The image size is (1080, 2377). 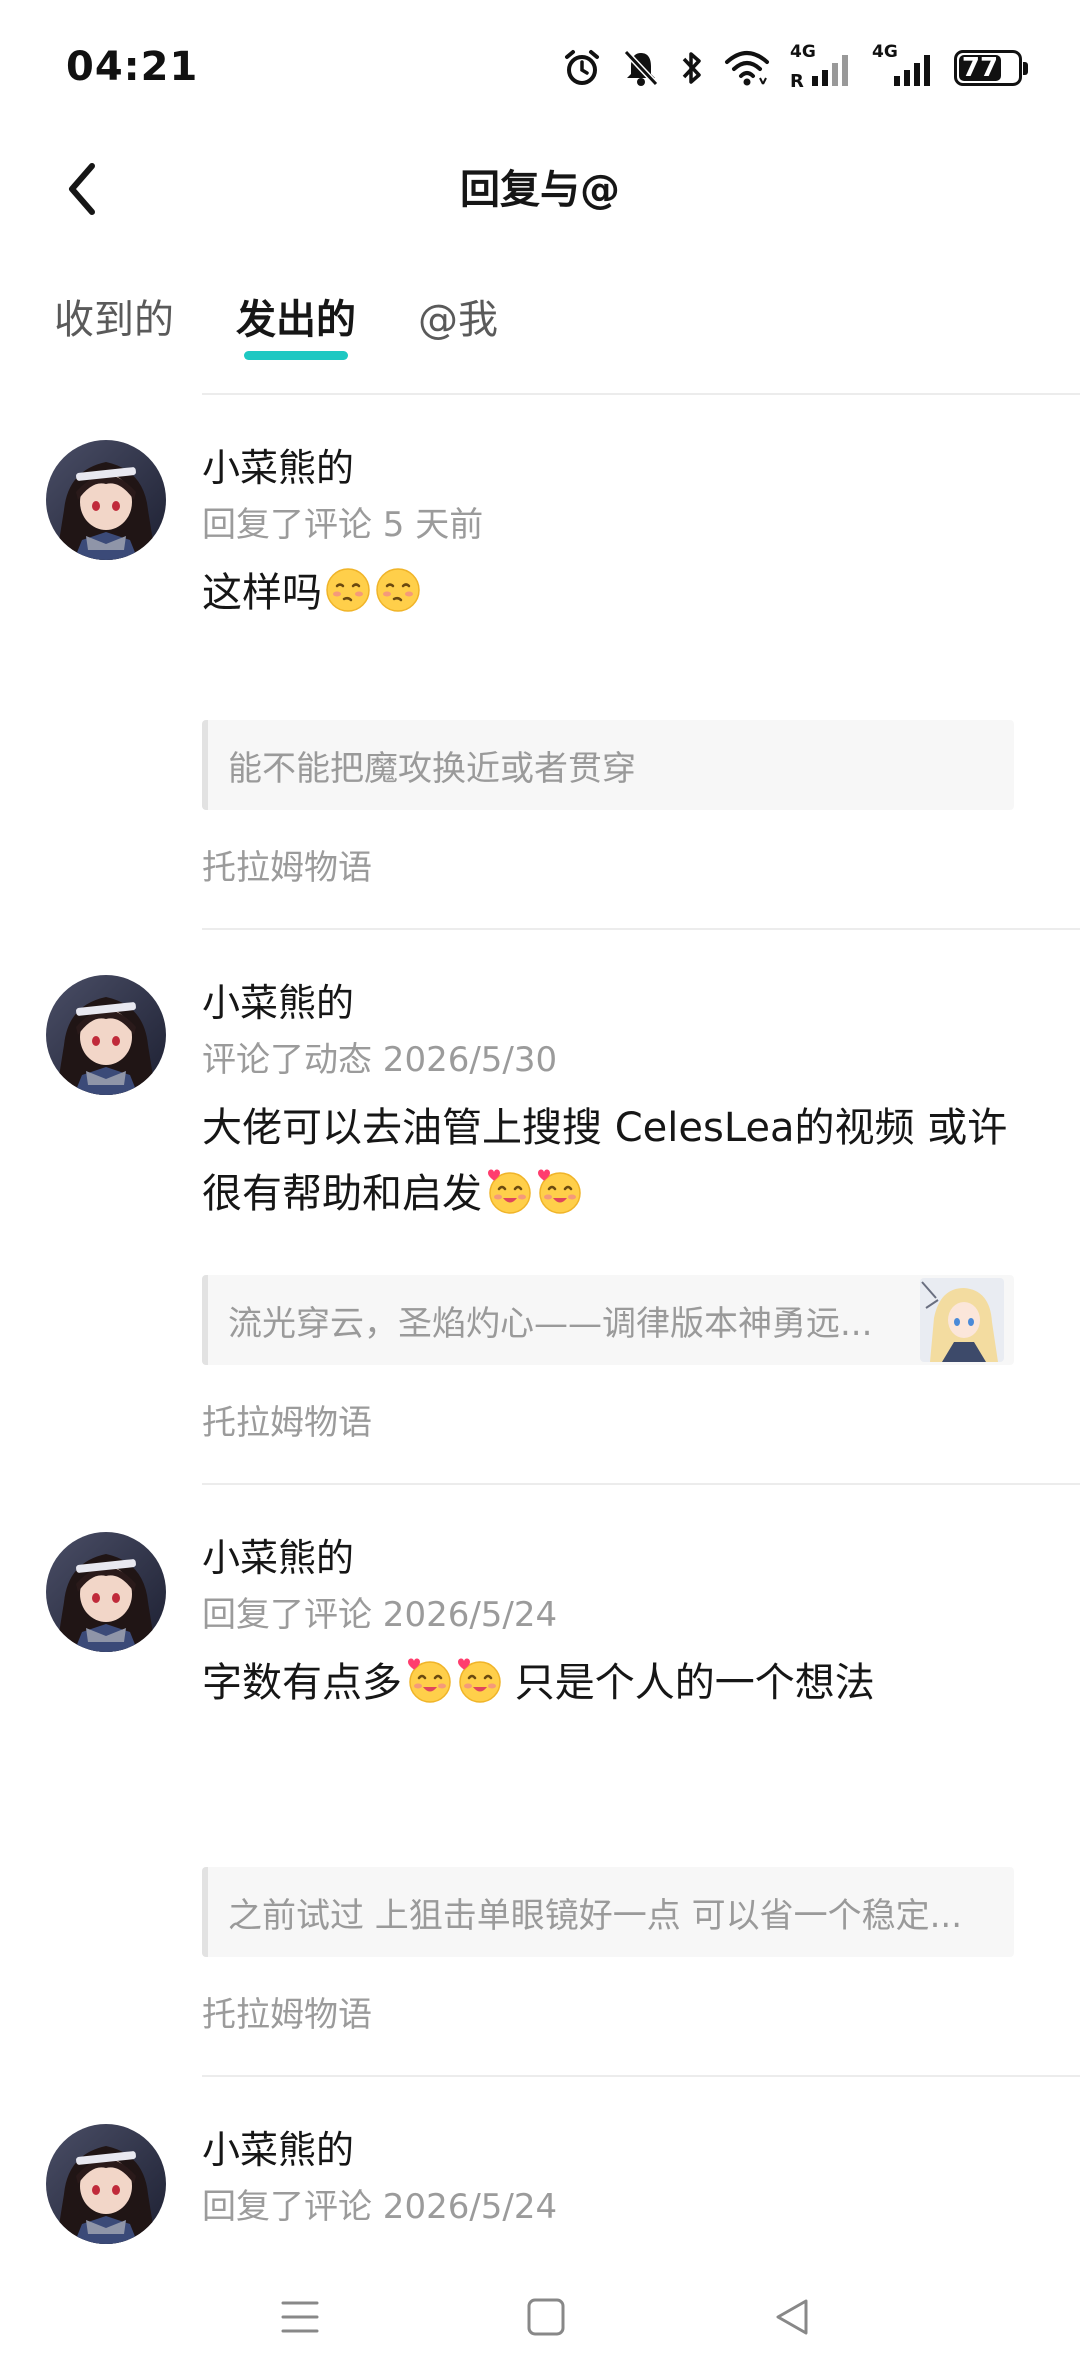 I want to click on item-content: 小菜熊的 回复了评论 2026/5/24 字数有点多 只是个人的一个想法, so click(x=611, y=1623).